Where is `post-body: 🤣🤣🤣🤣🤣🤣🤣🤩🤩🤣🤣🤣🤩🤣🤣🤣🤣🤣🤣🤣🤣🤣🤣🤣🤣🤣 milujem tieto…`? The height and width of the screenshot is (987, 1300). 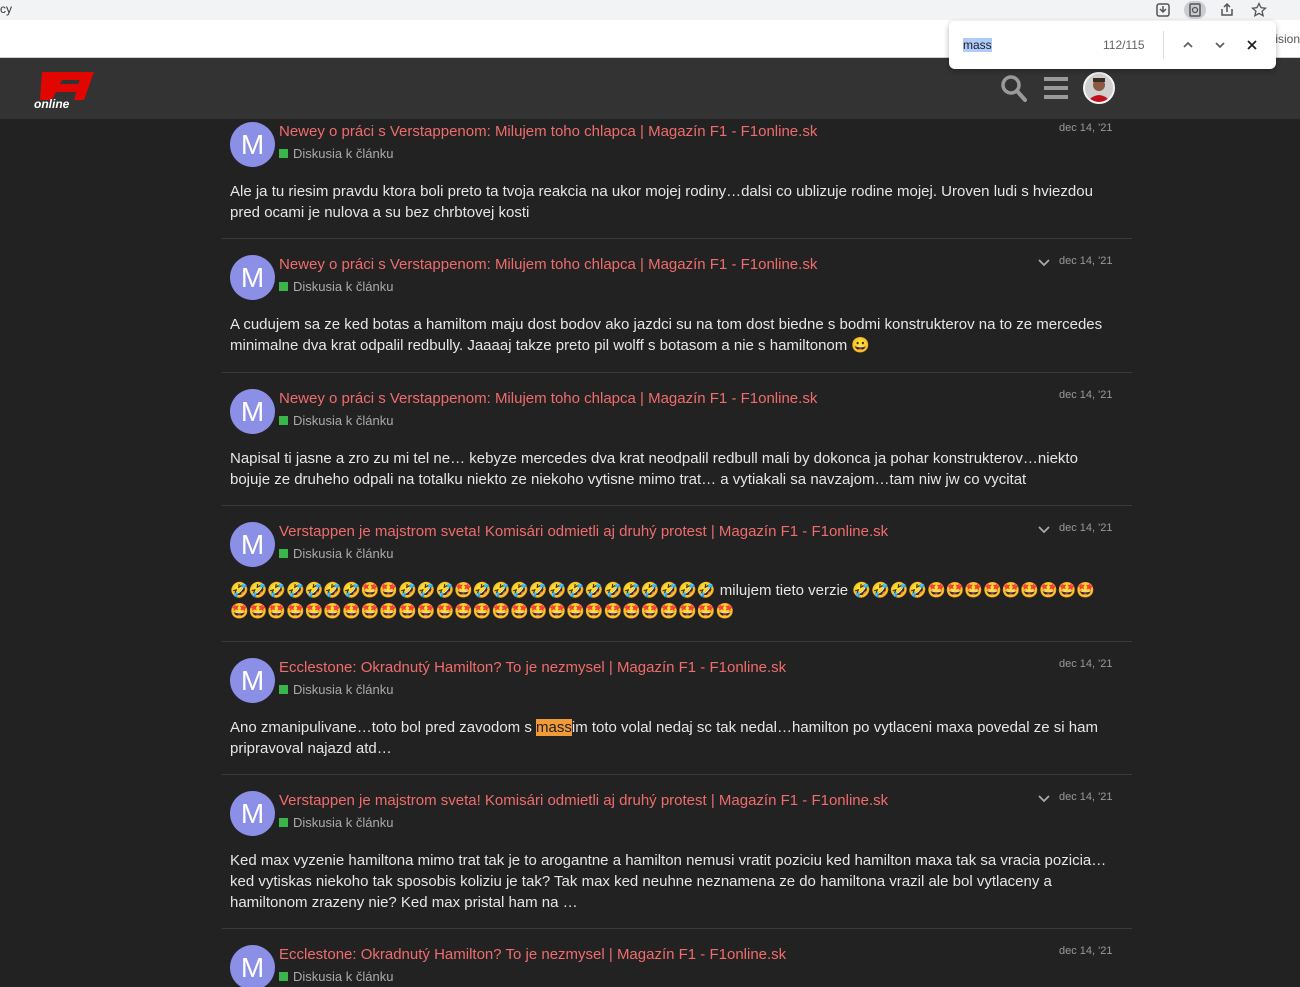
post-body: 🤣🤣🤣🤣🤣🤣🤣🤩🤩🤣🤣🤣🤩🤣🤣🤣🤣🤣🤣🤣🤣🤣🤣🤣🤣🤣 milujem tieto… is located at coordinates (675, 601).